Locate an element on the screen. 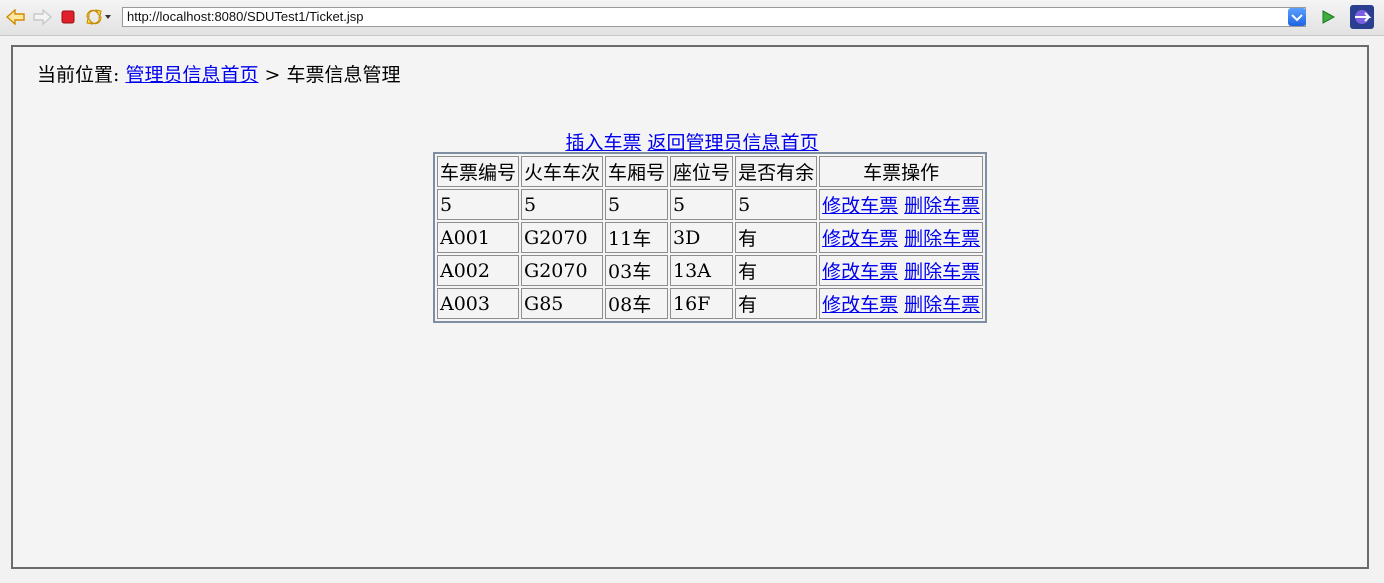  header-carriage: 车厢号 is located at coordinates (637, 171).